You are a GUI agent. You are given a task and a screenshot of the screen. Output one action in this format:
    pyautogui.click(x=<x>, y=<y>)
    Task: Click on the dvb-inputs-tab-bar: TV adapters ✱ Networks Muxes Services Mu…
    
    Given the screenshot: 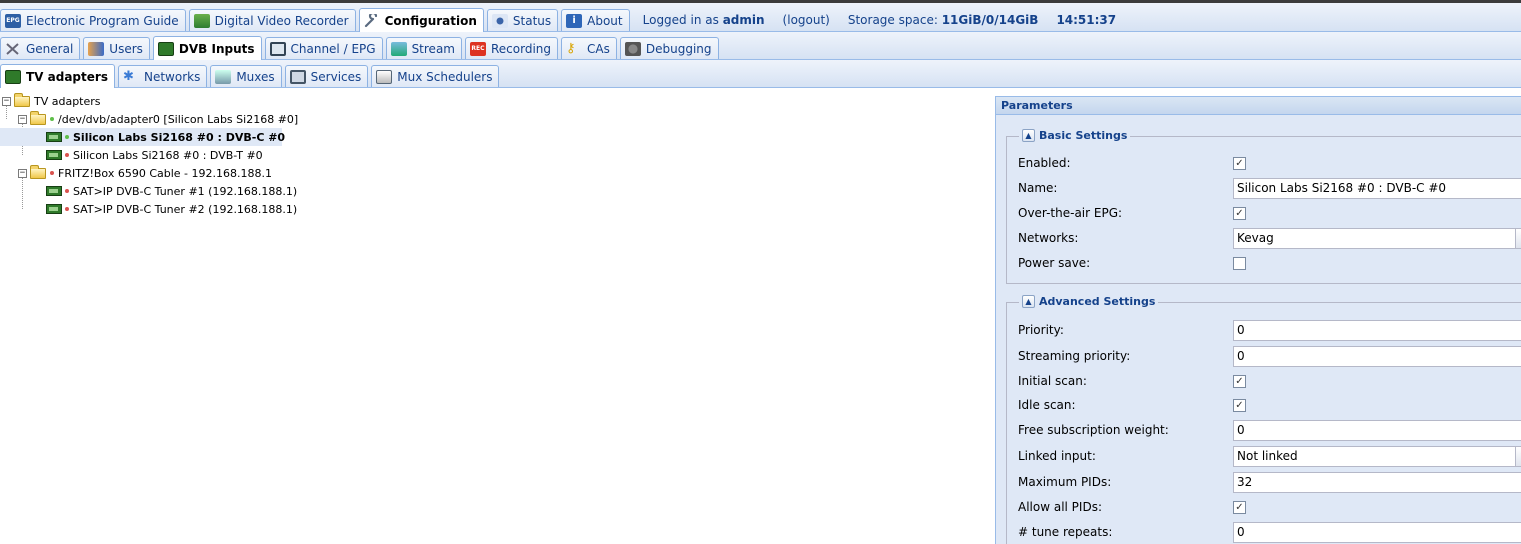 What is the action you would take?
    pyautogui.click(x=760, y=74)
    